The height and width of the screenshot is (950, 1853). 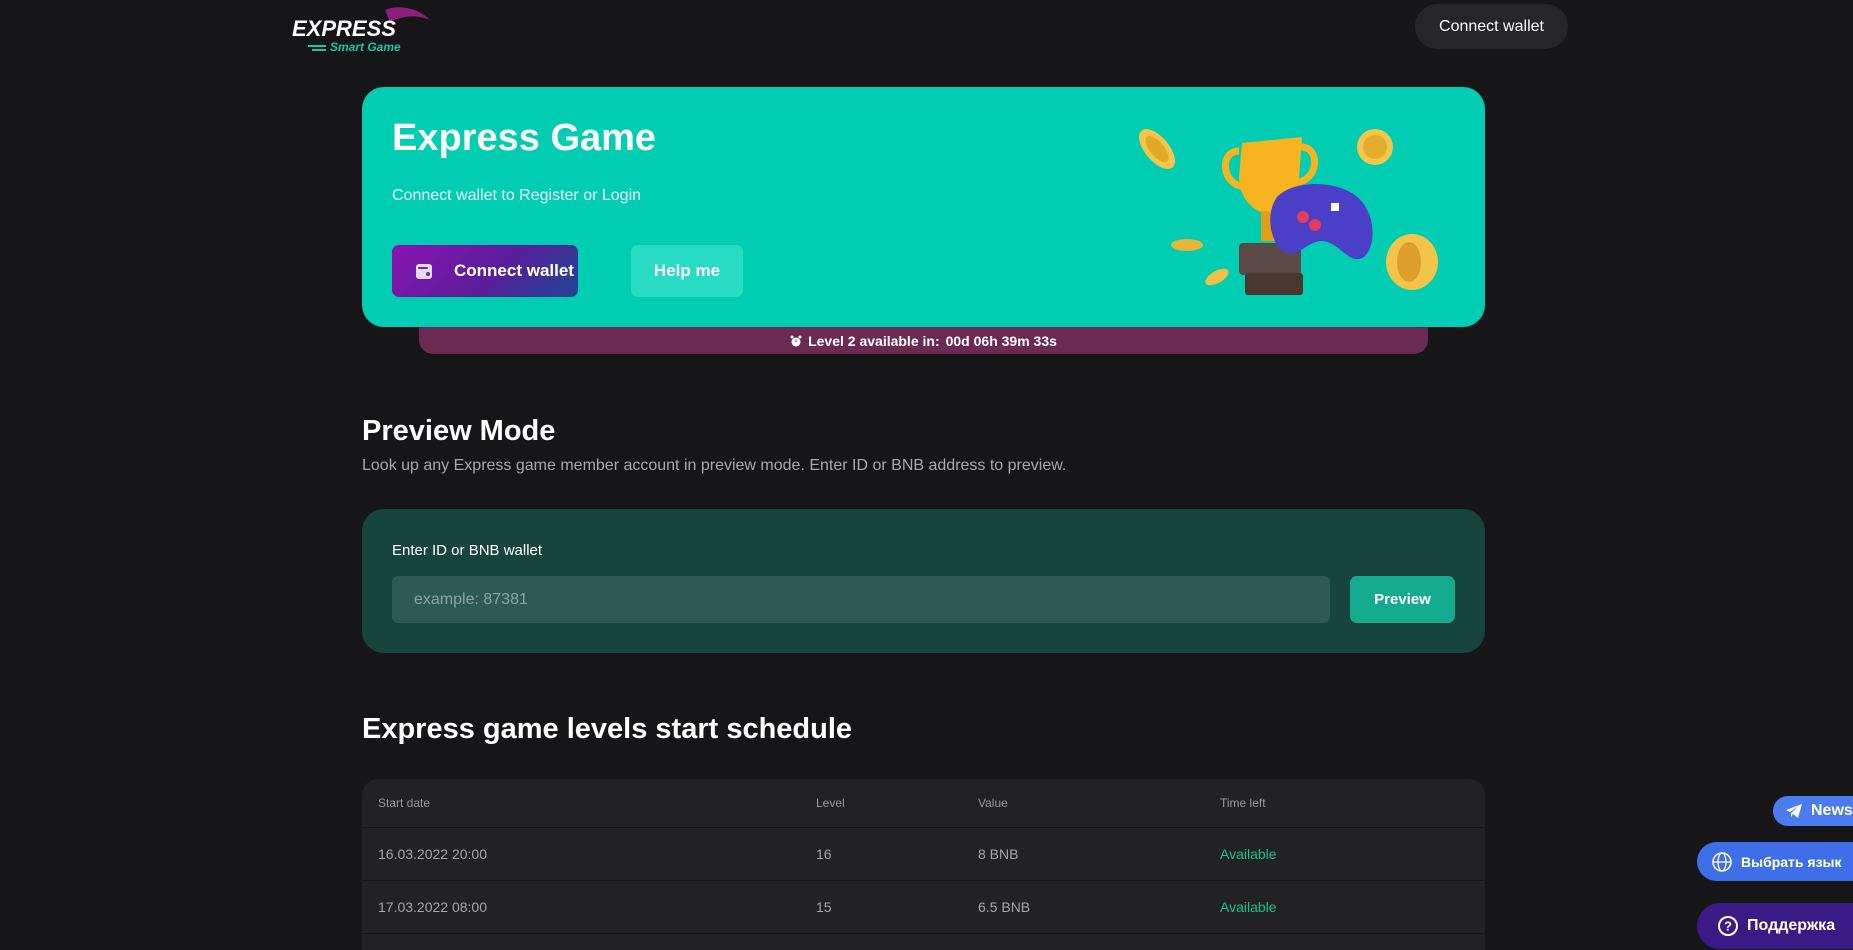 What do you see at coordinates (1402, 599) in the screenshot?
I see `preview-button: Preview` at bounding box center [1402, 599].